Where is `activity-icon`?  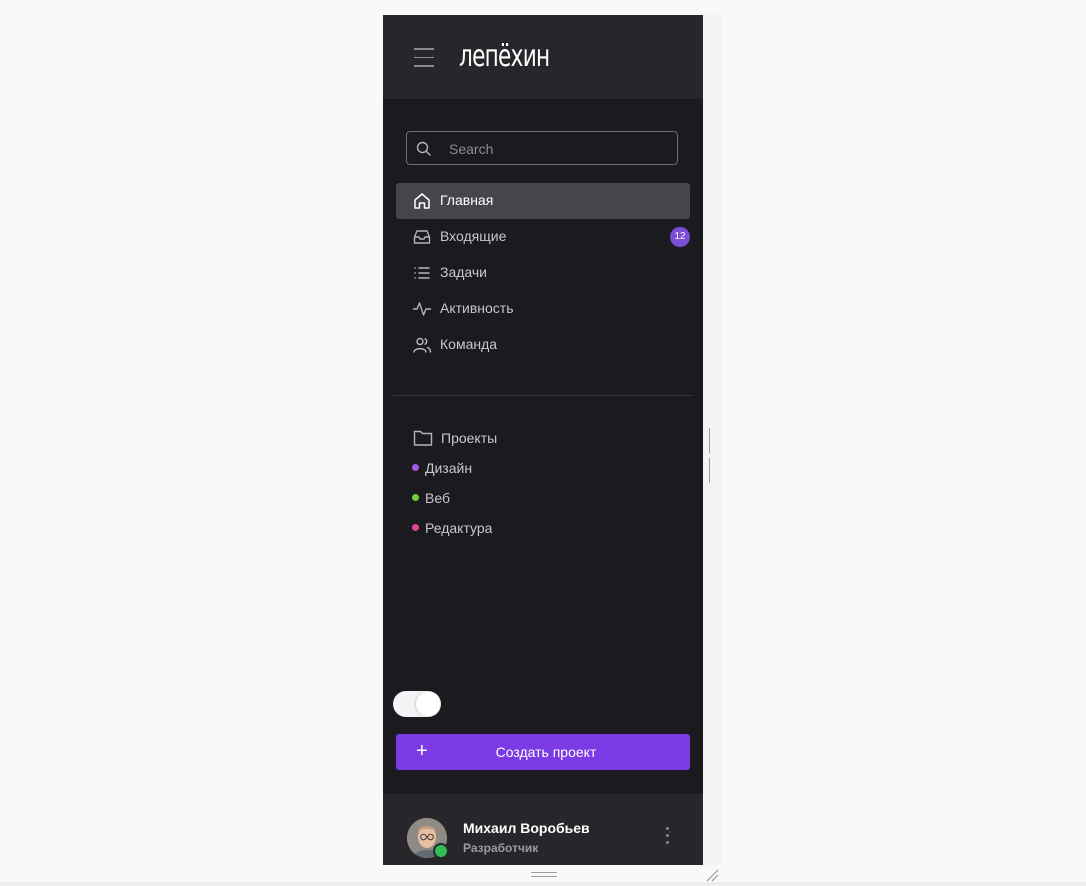 activity-icon is located at coordinates (422, 309).